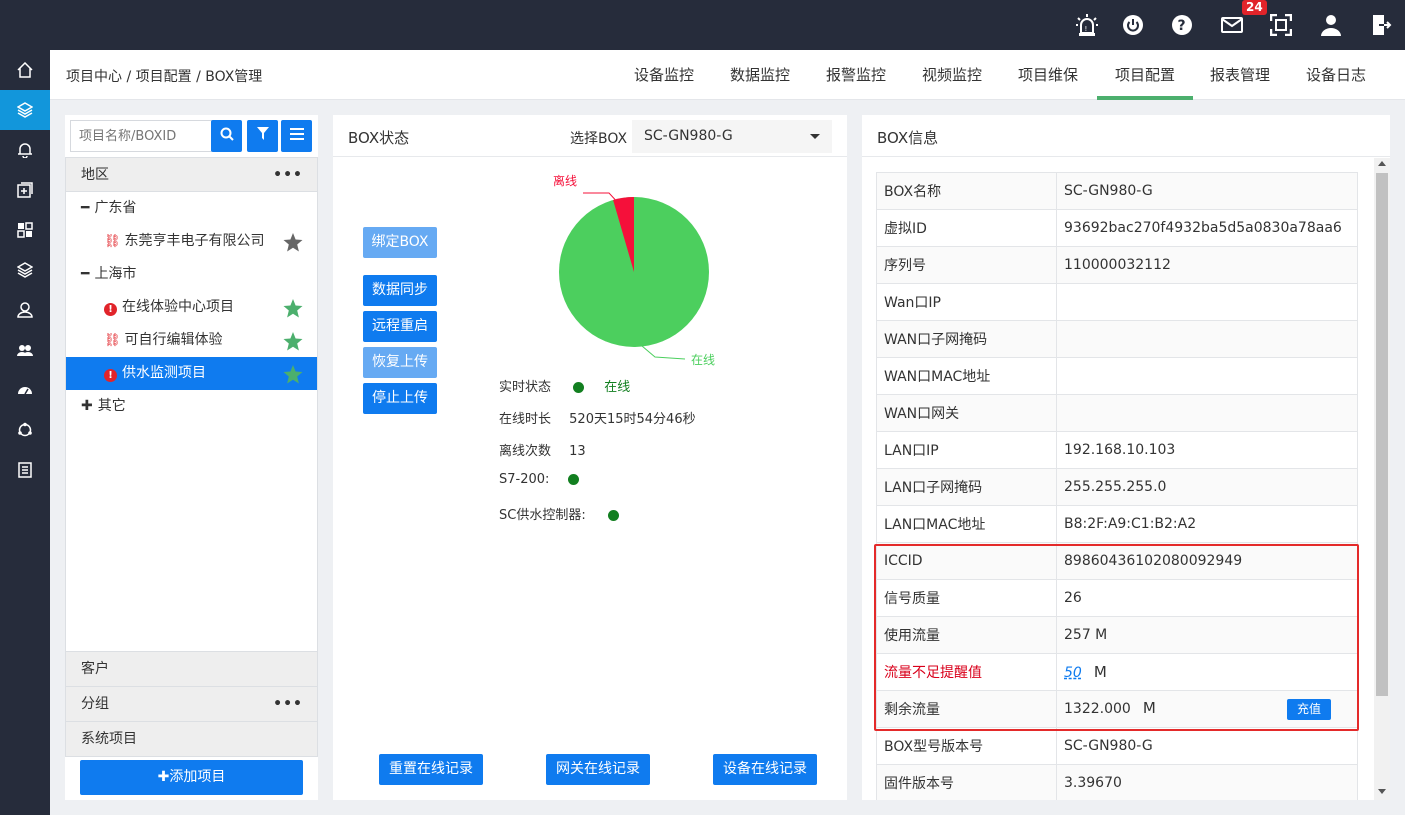  Describe the element at coordinates (966, 191) in the screenshot. I see `info-key: BOX名称` at that location.